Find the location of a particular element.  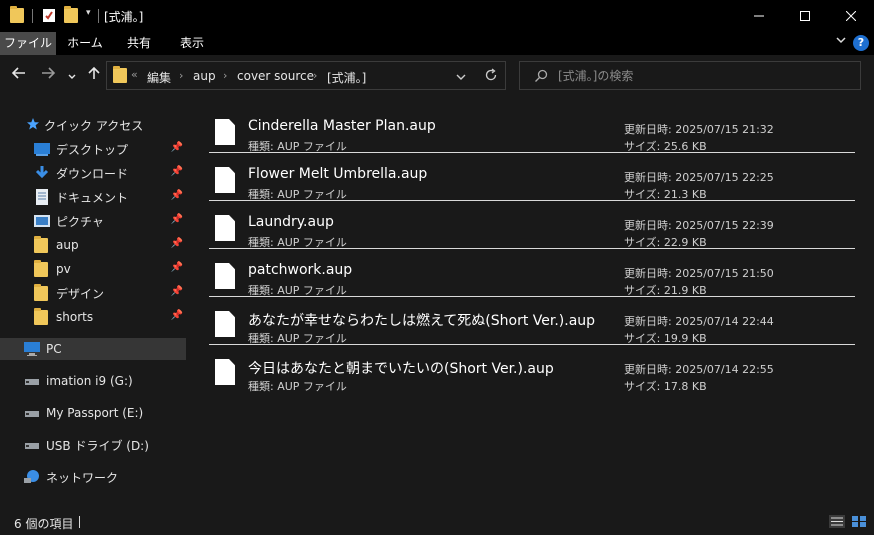

expand-ribbon-icon is located at coordinates (841, 41).